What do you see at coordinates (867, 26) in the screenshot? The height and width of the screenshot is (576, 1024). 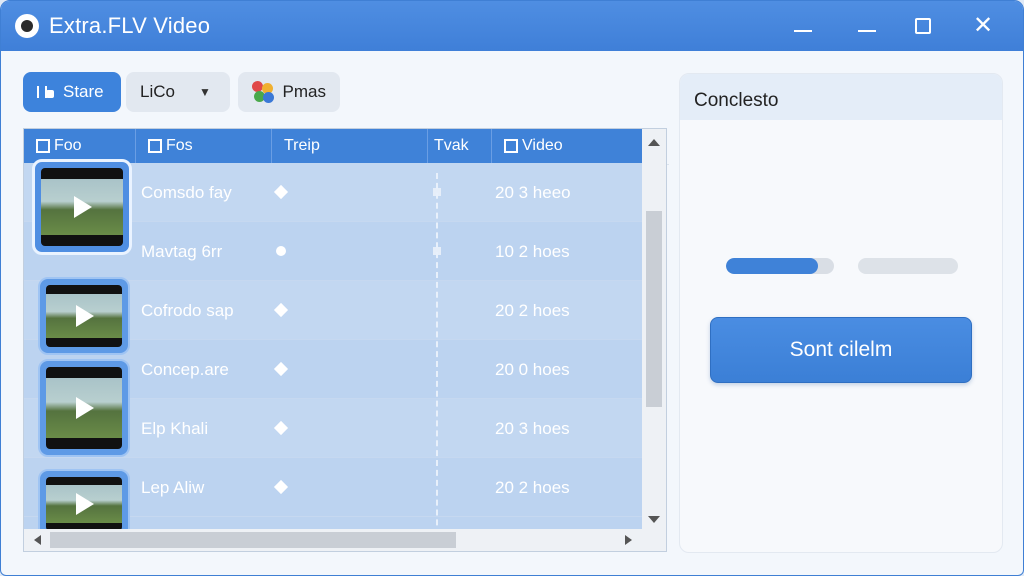 I see `minimize-secondary-button` at bounding box center [867, 26].